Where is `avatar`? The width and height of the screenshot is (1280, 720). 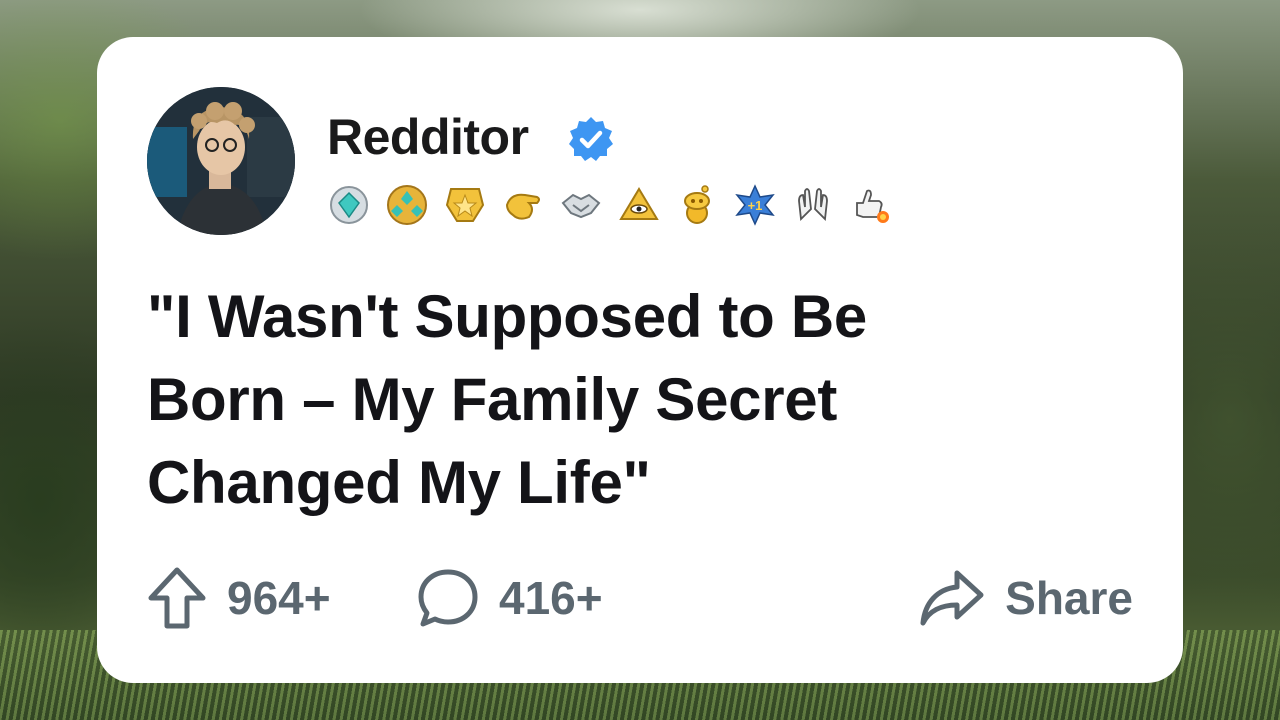
avatar is located at coordinates (221, 161).